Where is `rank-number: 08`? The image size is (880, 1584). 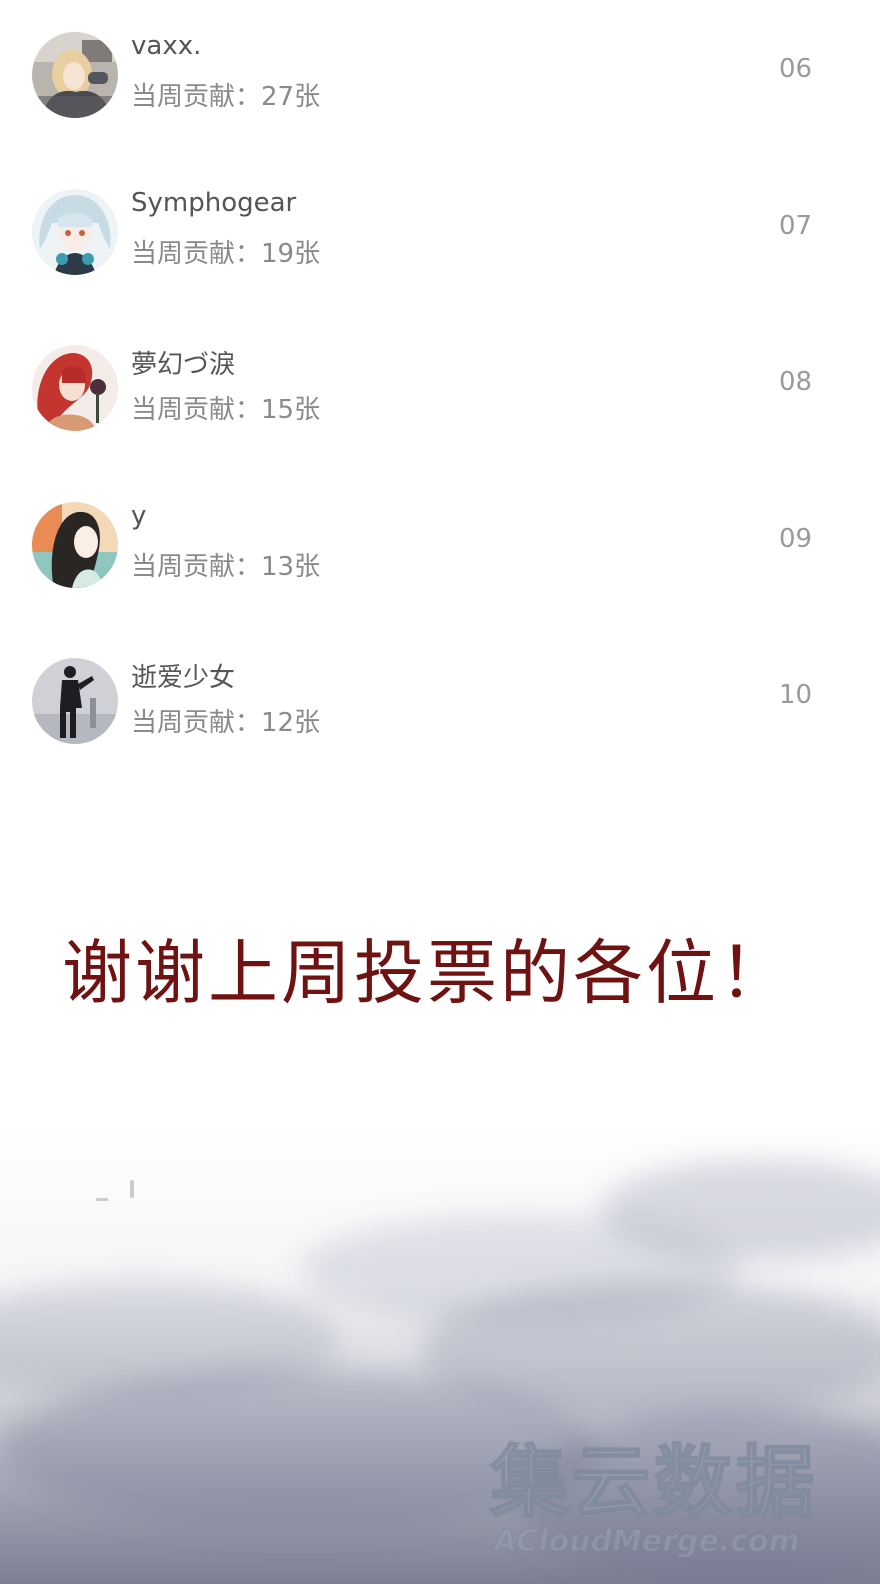
rank-number: 08 is located at coordinates (796, 382).